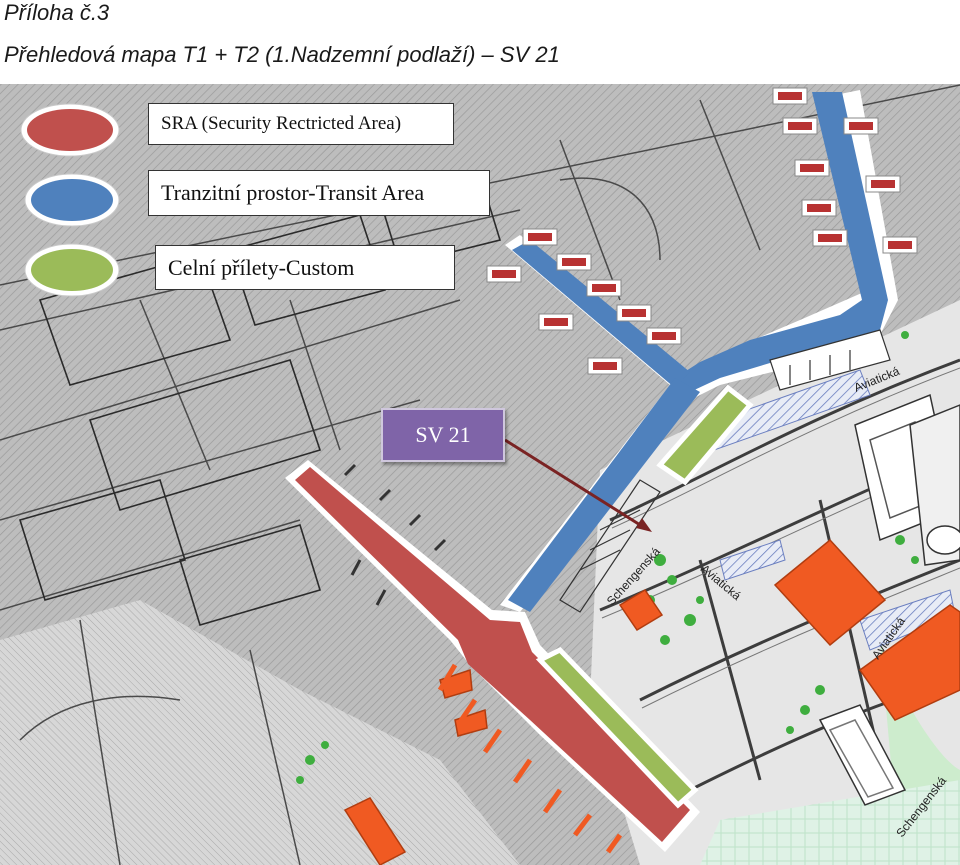 This screenshot has width=960, height=865. I want to click on annex-label: Příloha č.3, so click(57, 12).